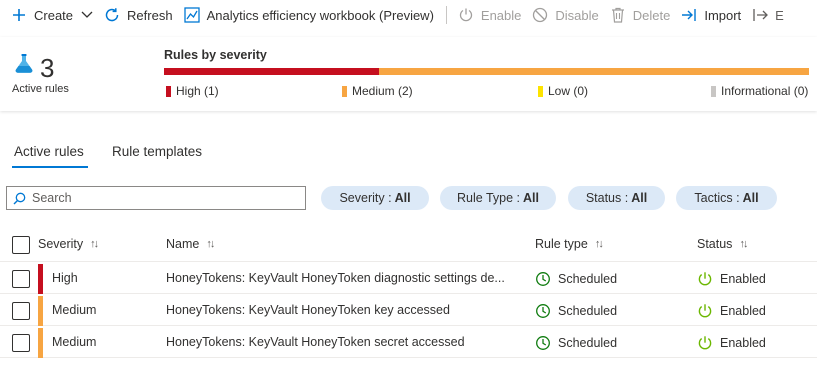 This screenshot has height=365, width=817. Describe the element at coordinates (577, 15) in the screenshot. I see `disable-label: Disable` at that location.